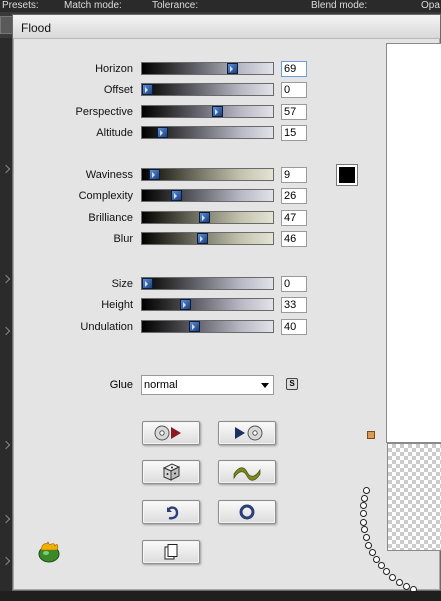  What do you see at coordinates (204, 217) in the screenshot?
I see `brilliance-slider-handle` at bounding box center [204, 217].